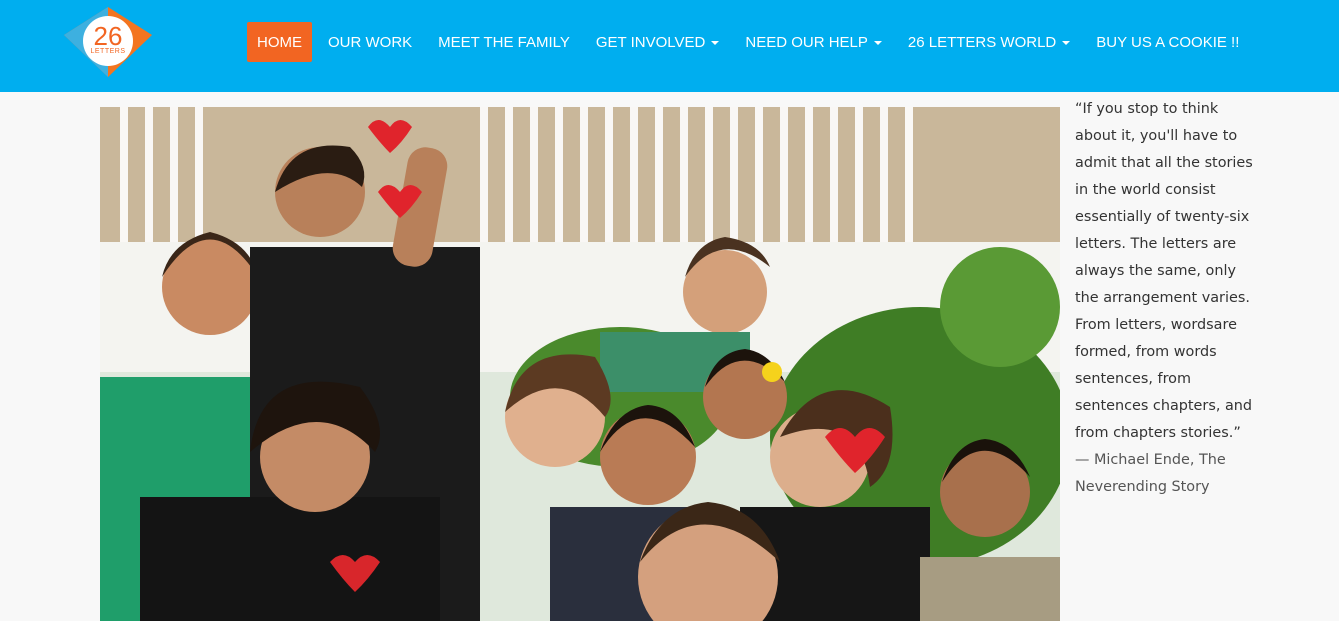 The image size is (1339, 621). I want to click on nav-item-label: MEET THE FAMILY, so click(504, 42).